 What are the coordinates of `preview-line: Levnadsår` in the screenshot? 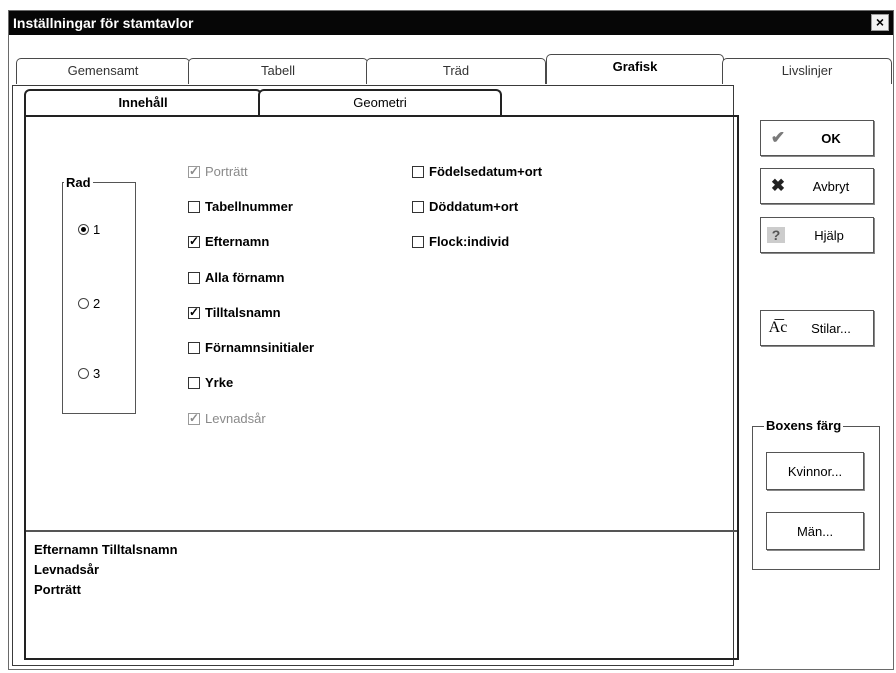 It's located at (67, 569).